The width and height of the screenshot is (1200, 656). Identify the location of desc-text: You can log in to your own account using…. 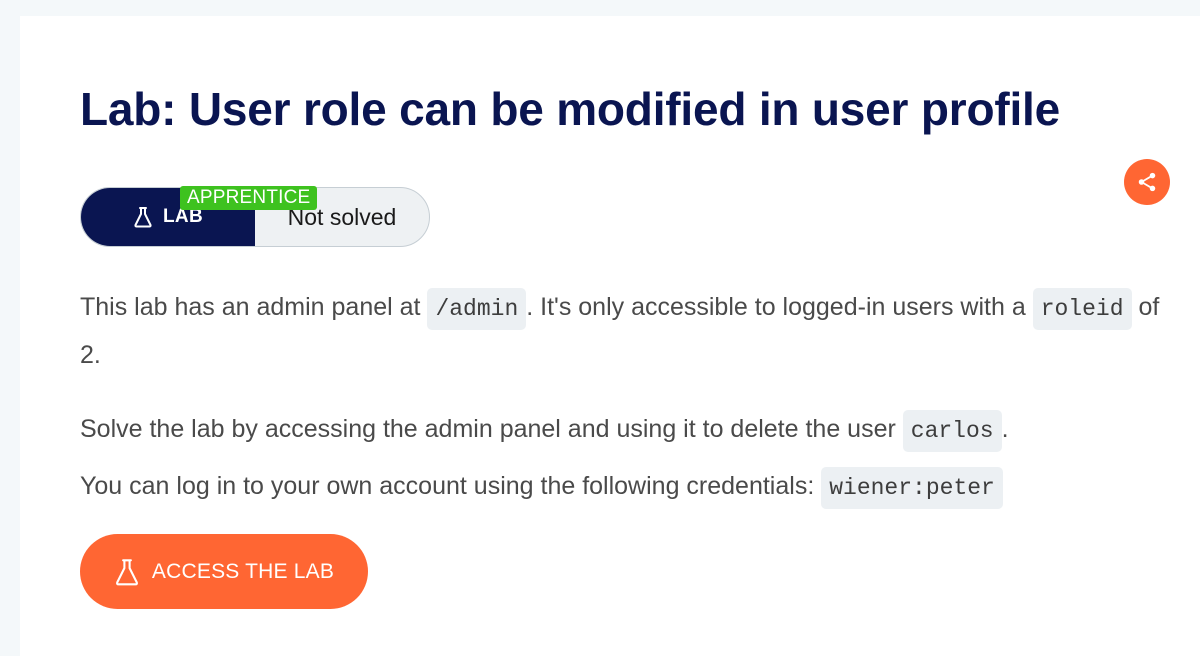
(451, 486).